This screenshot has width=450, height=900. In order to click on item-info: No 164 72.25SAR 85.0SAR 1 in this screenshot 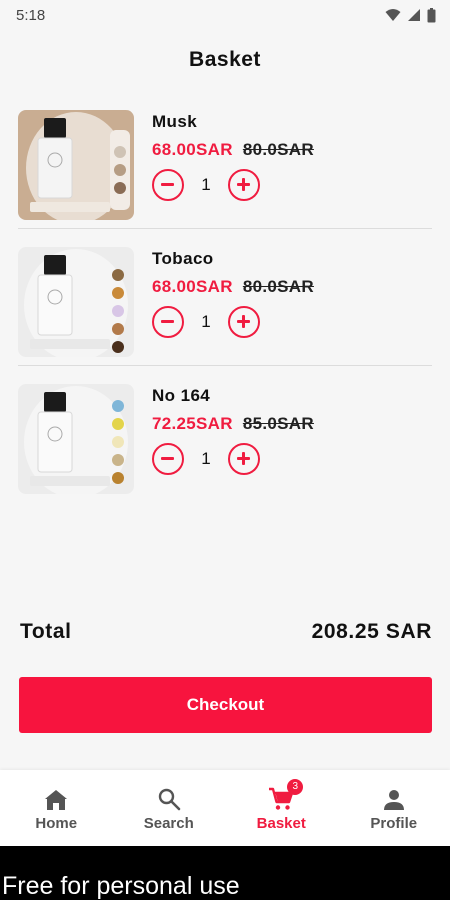, I will do `click(233, 429)`.